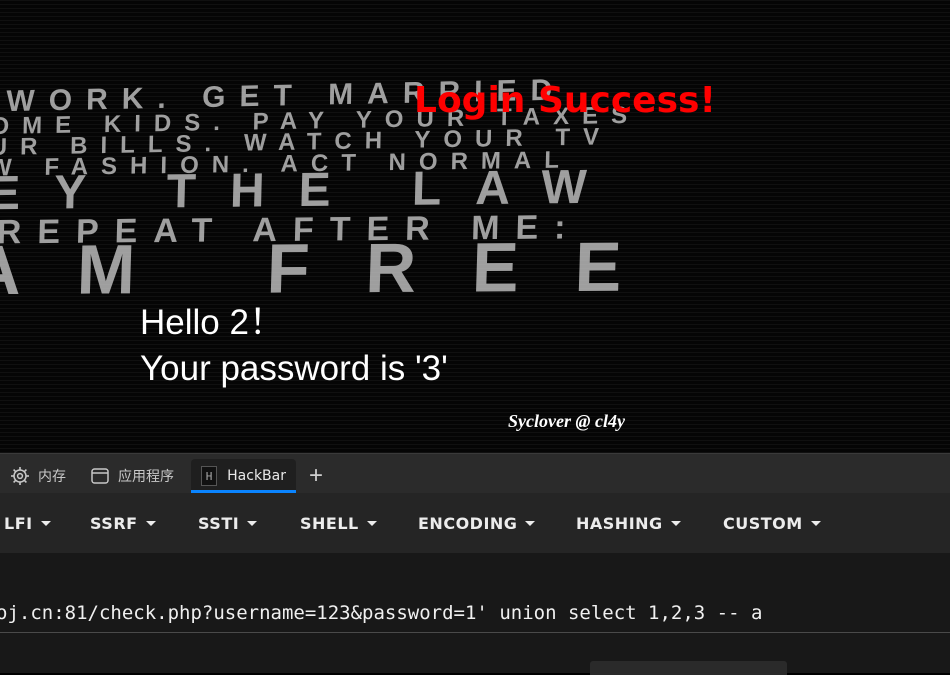 The width and height of the screenshot is (950, 675). I want to click on add-tab-button: +, so click(316, 476).